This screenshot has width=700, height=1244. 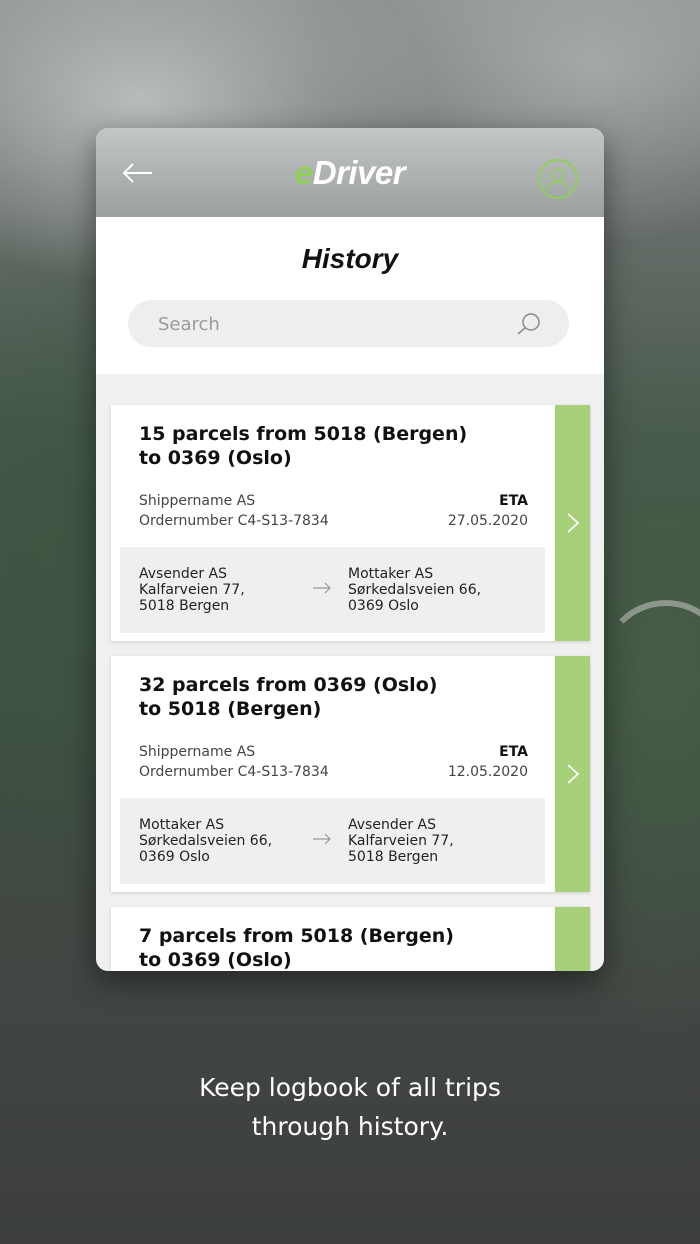 What do you see at coordinates (338, 324) in the screenshot?
I see `search-input` at bounding box center [338, 324].